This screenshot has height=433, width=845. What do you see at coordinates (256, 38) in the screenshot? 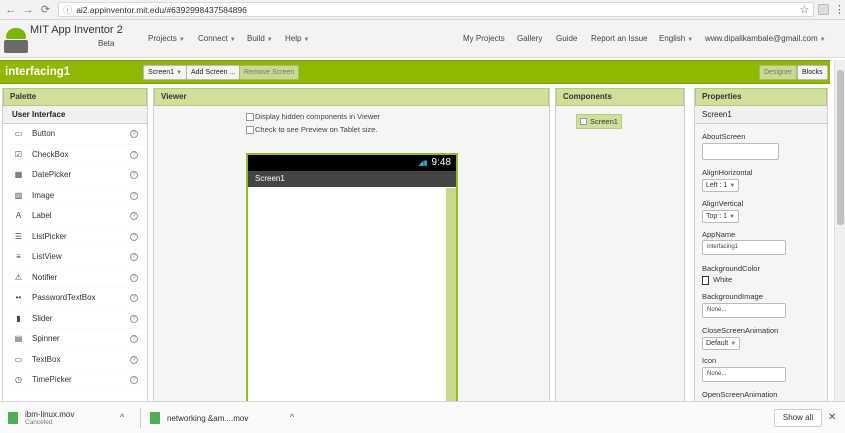
I see `menu-build-label: Build` at bounding box center [256, 38].